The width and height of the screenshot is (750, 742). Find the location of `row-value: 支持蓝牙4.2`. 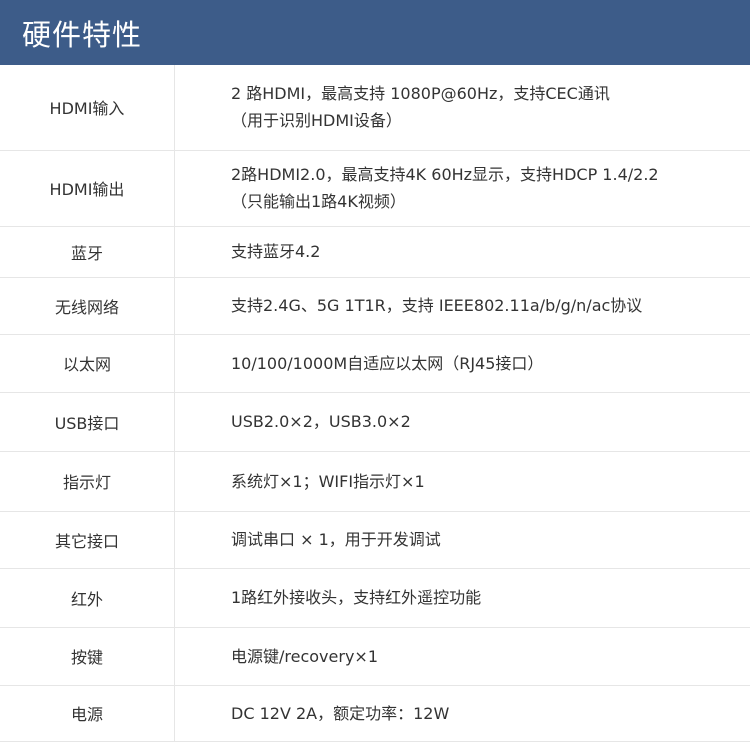

row-value: 支持蓝牙4.2 is located at coordinates (462, 251).